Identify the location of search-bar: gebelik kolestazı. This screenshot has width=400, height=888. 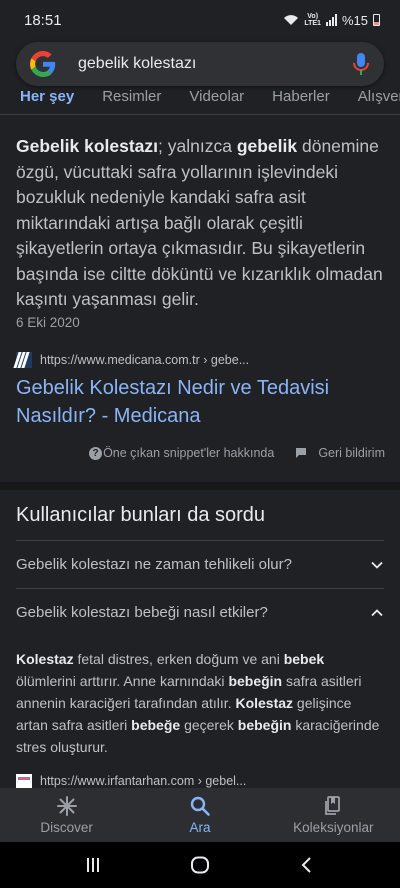
(200, 64).